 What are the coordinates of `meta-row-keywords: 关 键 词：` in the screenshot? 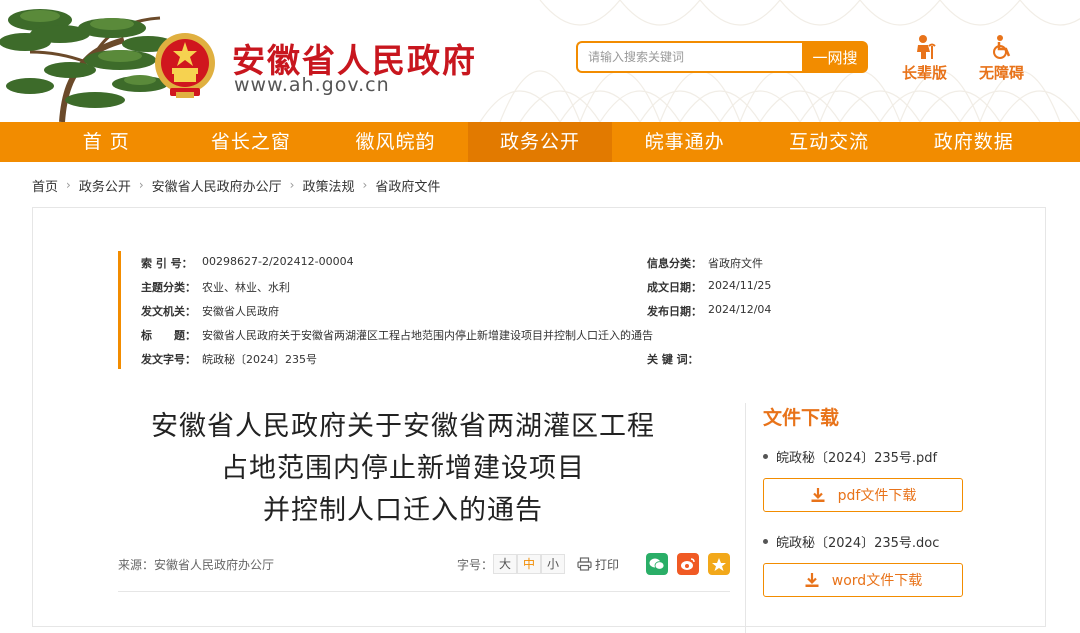 It's located at (677, 359).